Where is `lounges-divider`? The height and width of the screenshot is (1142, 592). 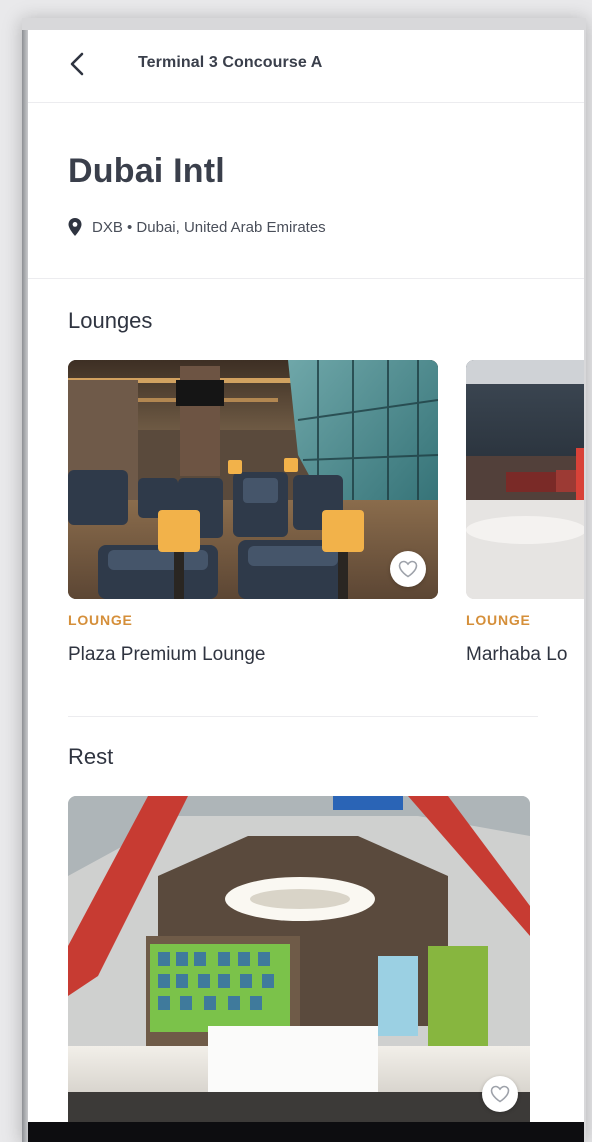 lounges-divider is located at coordinates (303, 716).